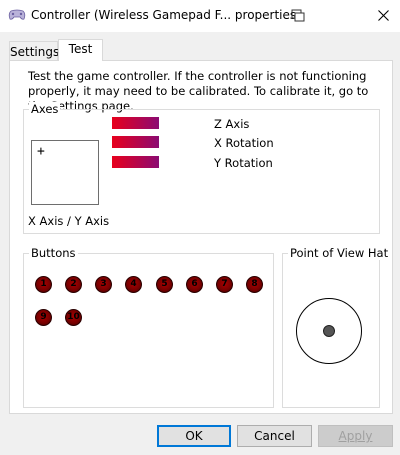 The height and width of the screenshot is (455, 400). Describe the element at coordinates (244, 143) in the screenshot. I see `x-rotation-label: X Rotation` at that location.